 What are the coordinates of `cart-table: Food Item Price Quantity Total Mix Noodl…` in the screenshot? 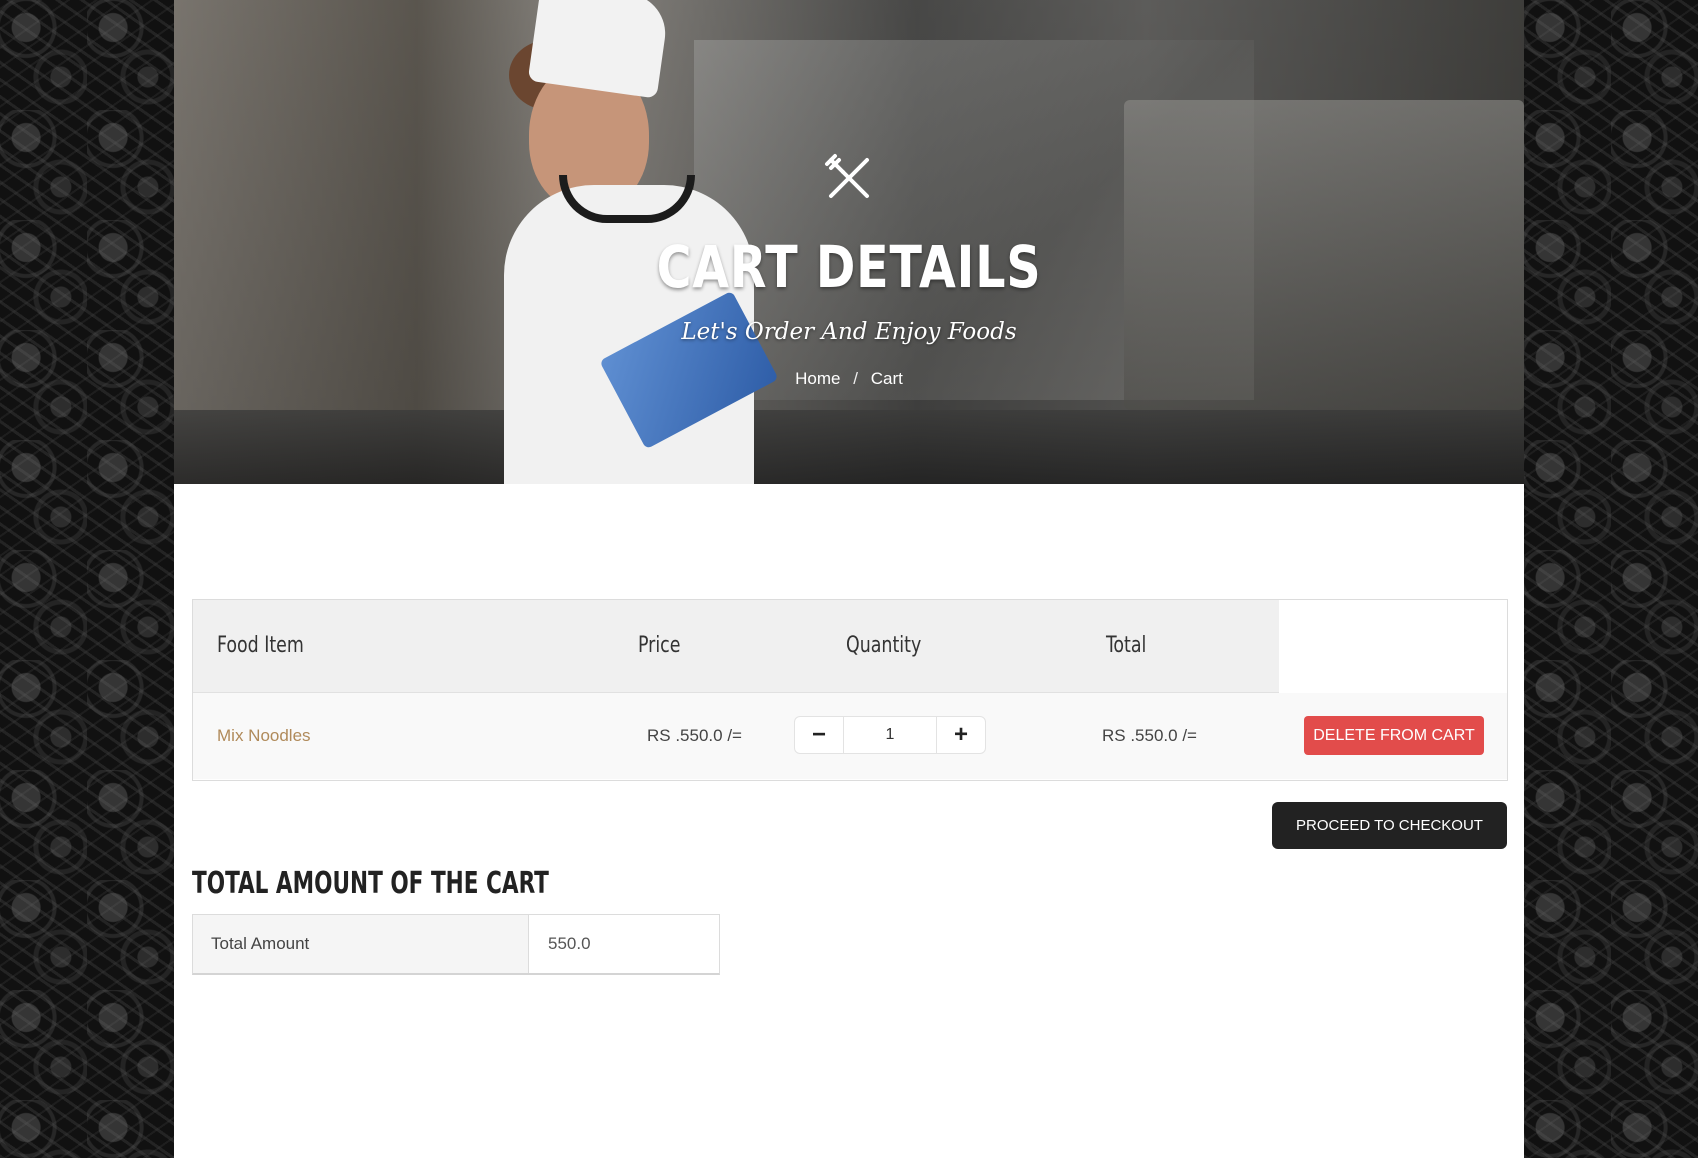 It's located at (850, 690).